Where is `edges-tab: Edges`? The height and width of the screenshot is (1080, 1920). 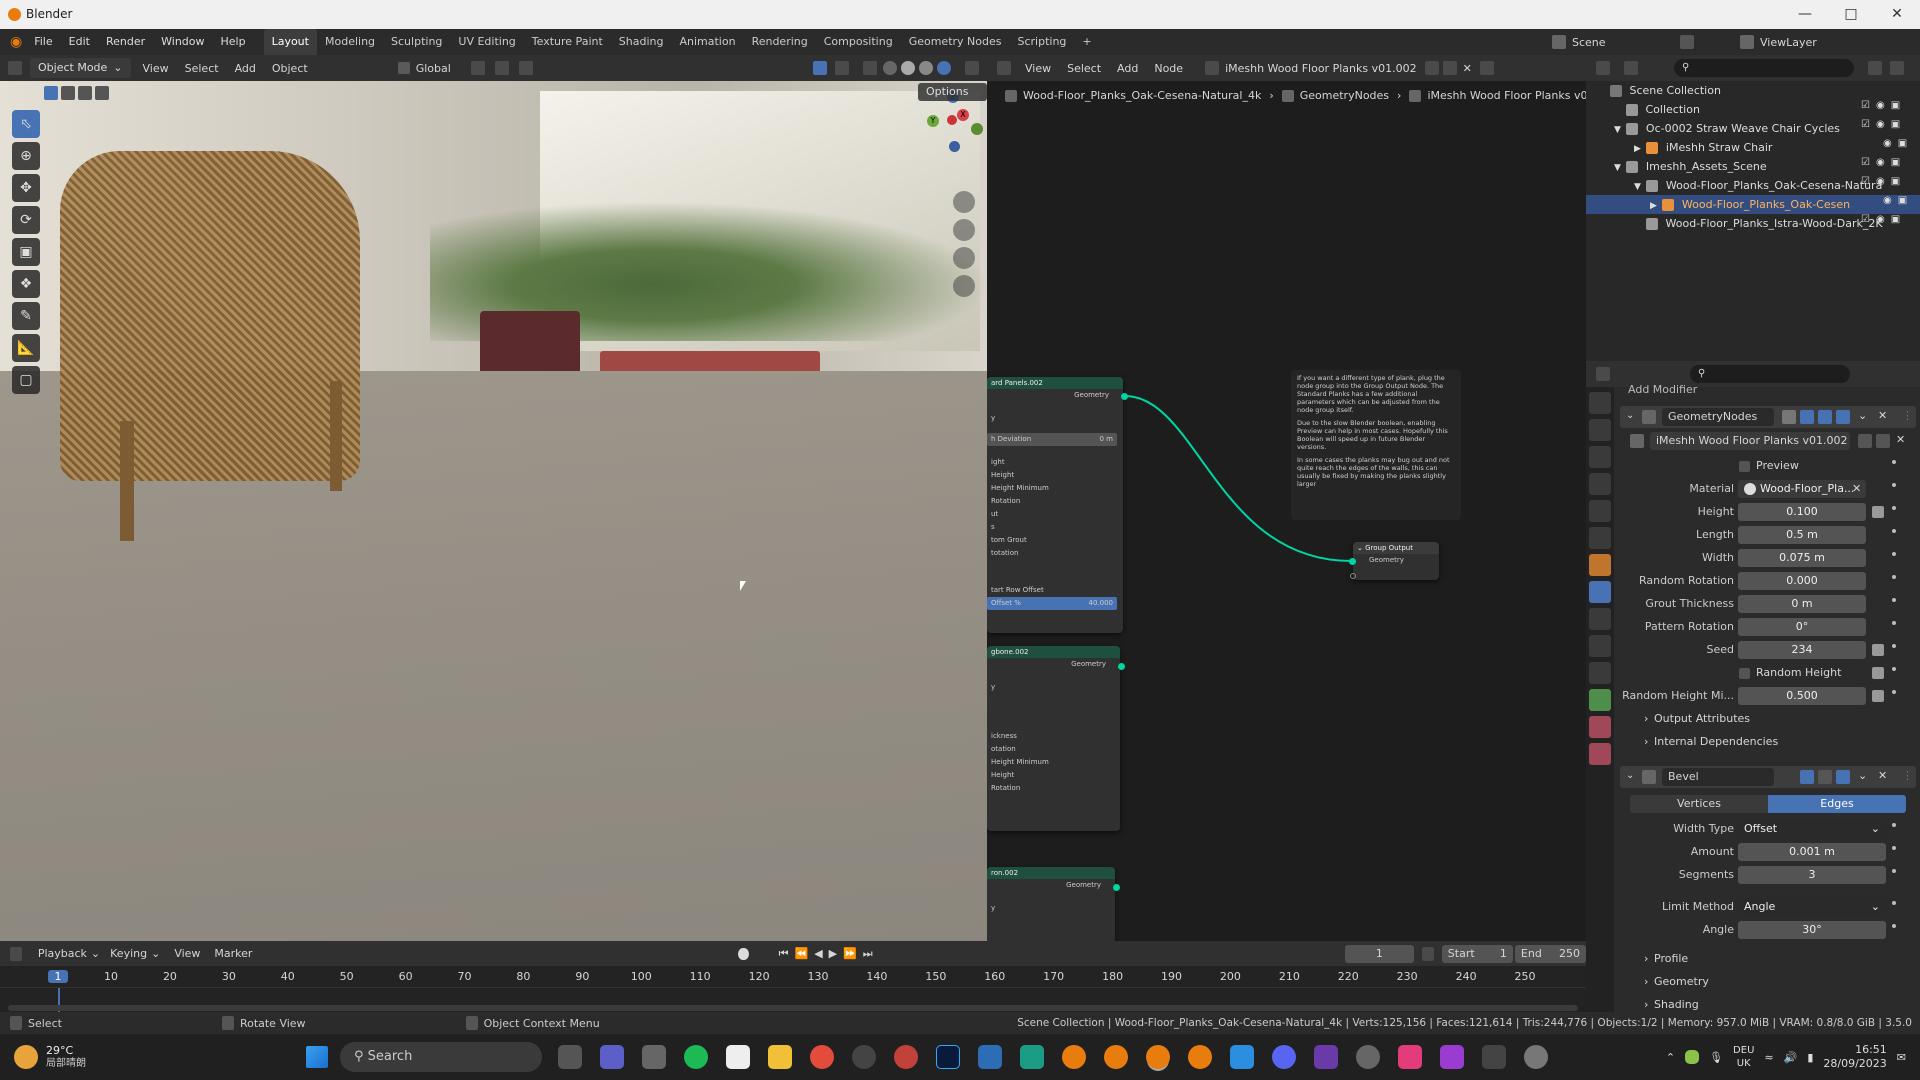
edges-tab: Edges is located at coordinates (1837, 804).